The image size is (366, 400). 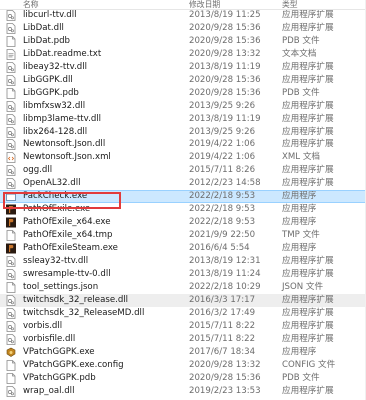 I want to click on file-row: VPatchGGPK.exe 2017/6/7 18:34 应用程序, so click(x=183, y=352).